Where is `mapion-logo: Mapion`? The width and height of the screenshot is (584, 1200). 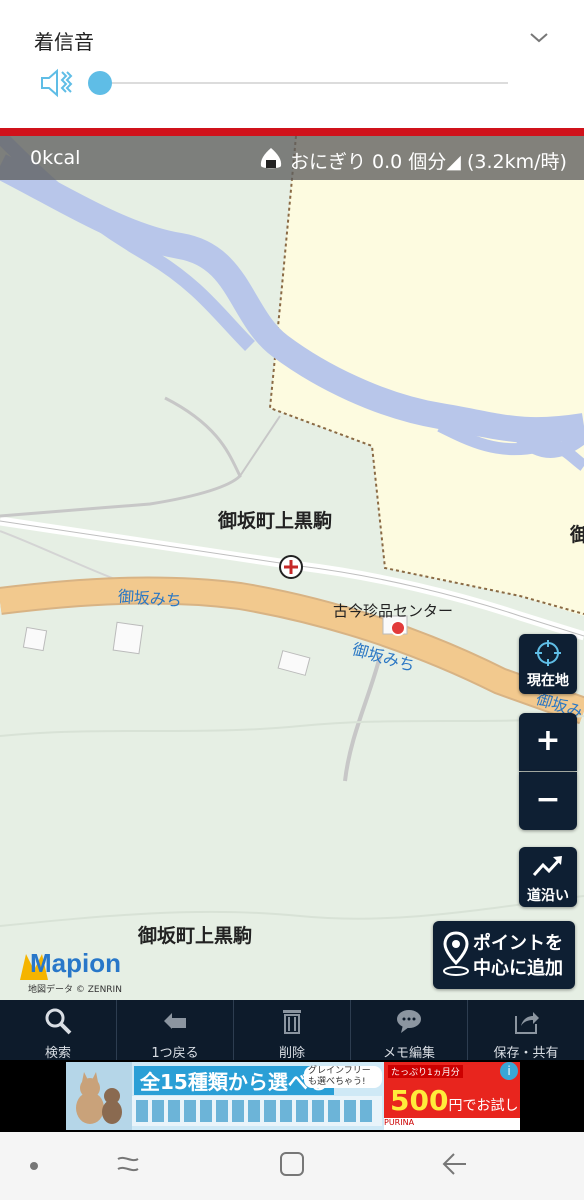 mapion-logo: Mapion is located at coordinates (70, 964).